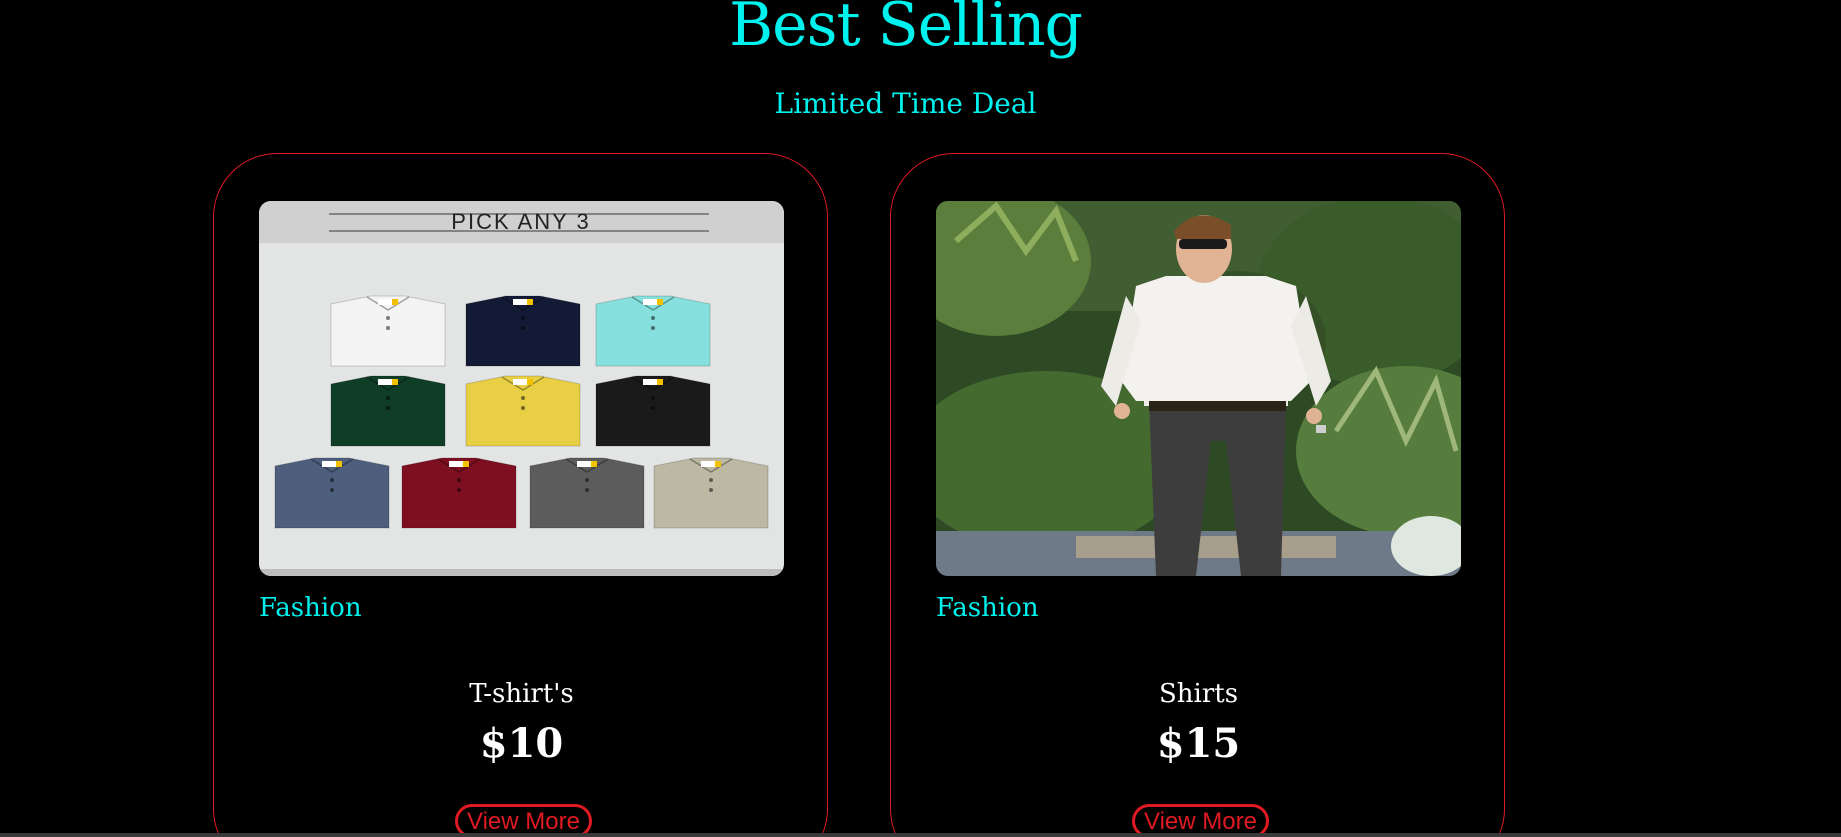 The height and width of the screenshot is (837, 1841). I want to click on page-subtitle: Limited Time Deal, so click(905, 103).